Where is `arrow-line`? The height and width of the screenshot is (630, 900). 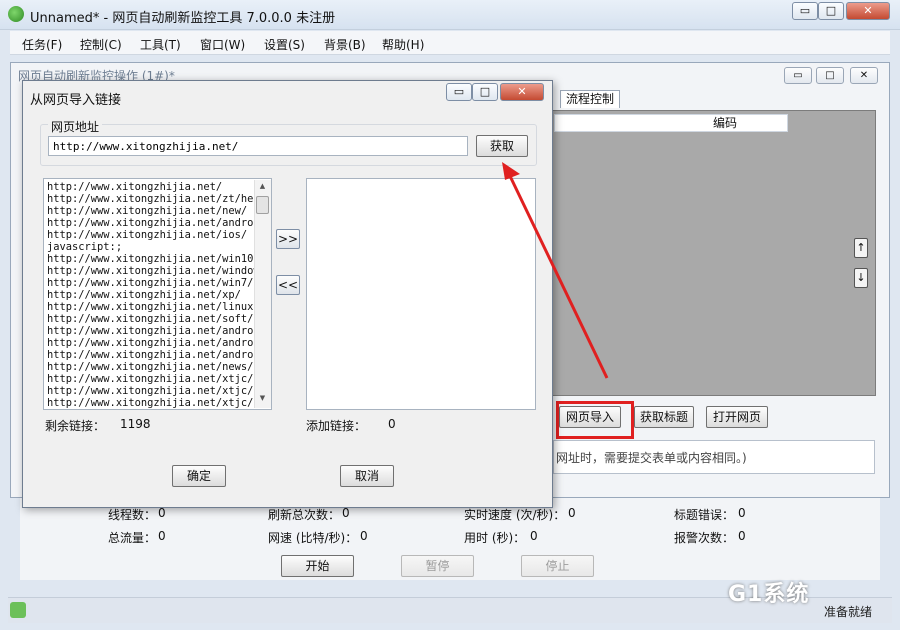
arrow-line is located at coordinates (558, 277).